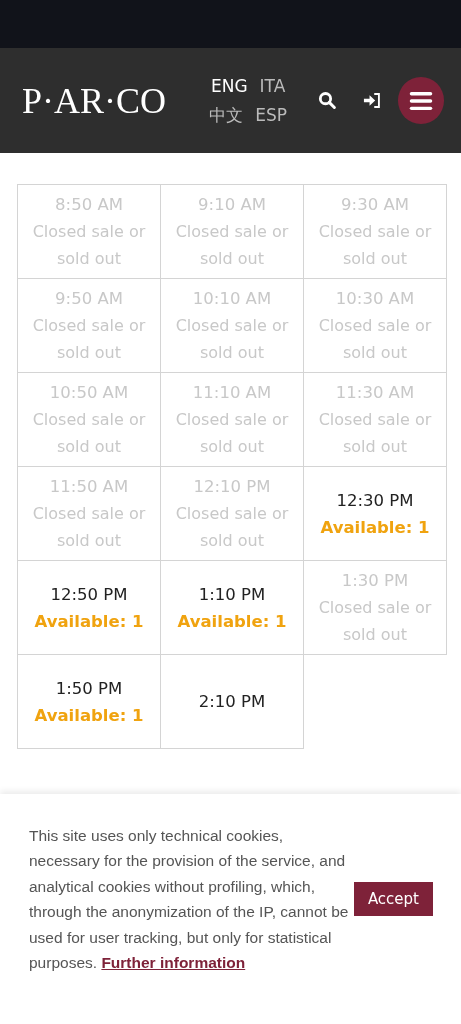 The height and width of the screenshot is (1024, 461). I want to click on language-link: ITA, so click(272, 86).